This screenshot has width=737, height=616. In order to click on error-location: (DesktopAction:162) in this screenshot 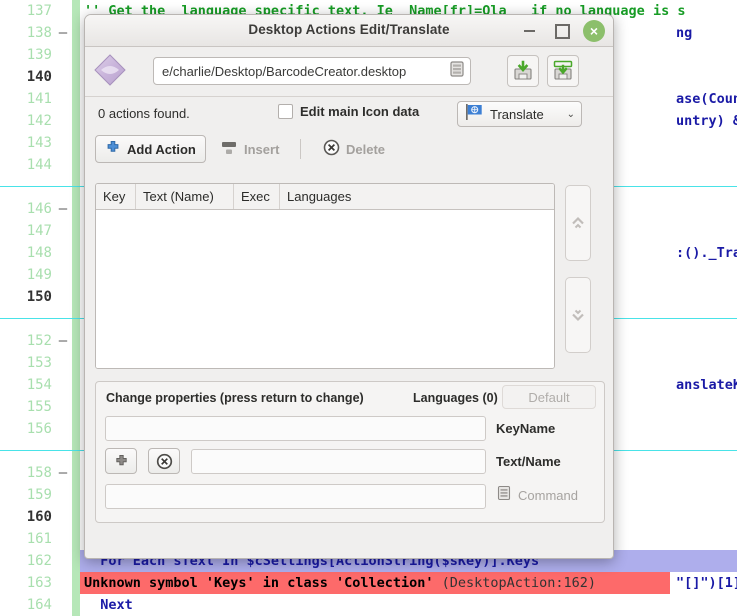, I will do `click(519, 583)`.